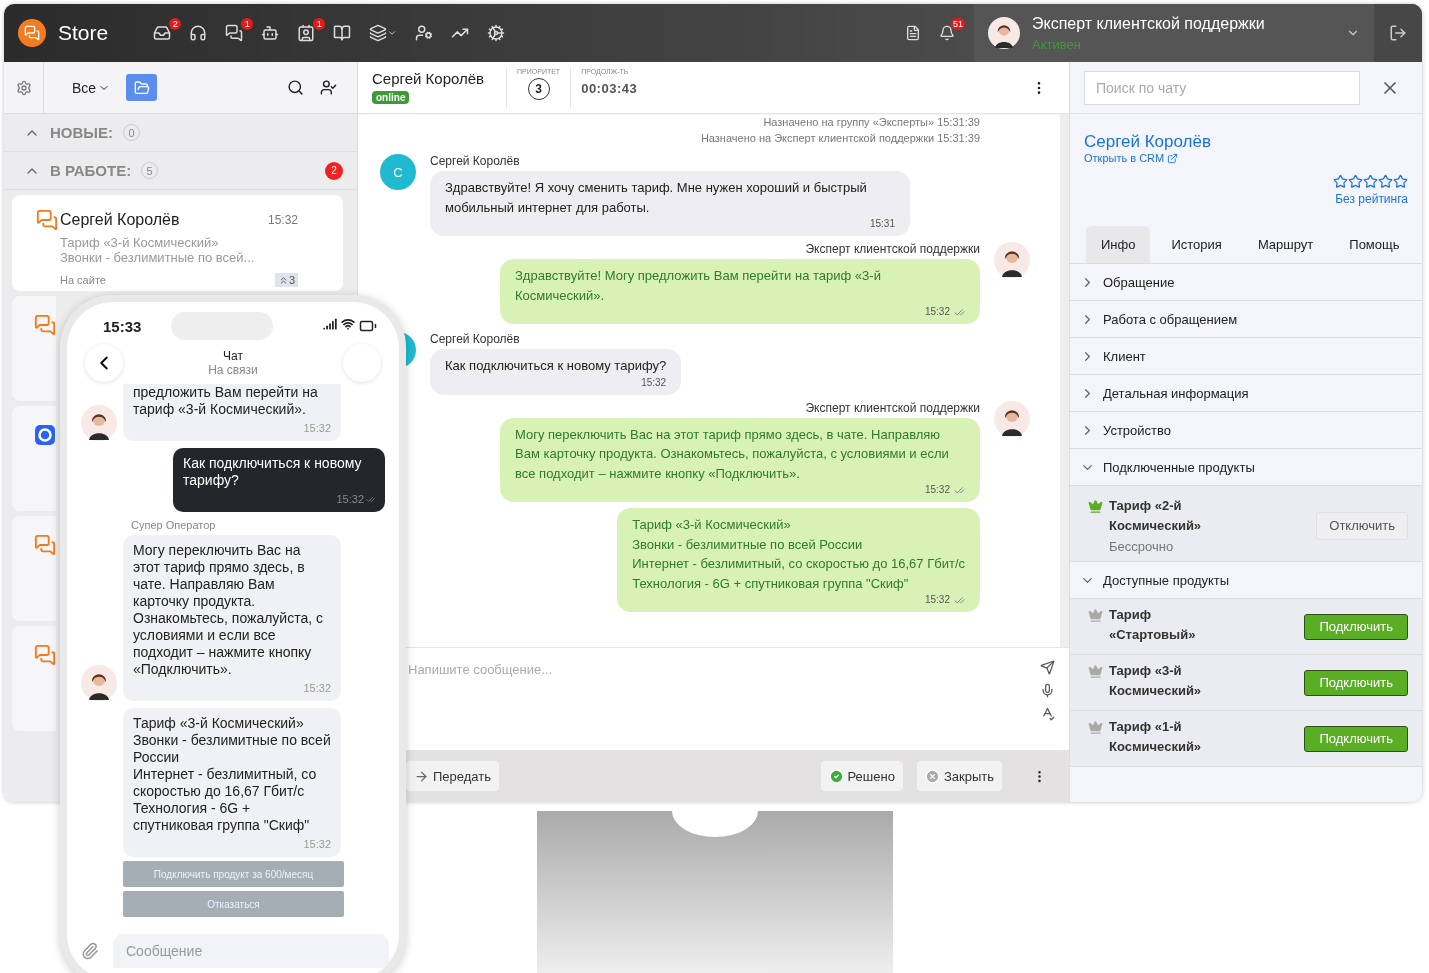  What do you see at coordinates (496, 33) in the screenshot?
I see `gears-icon` at bounding box center [496, 33].